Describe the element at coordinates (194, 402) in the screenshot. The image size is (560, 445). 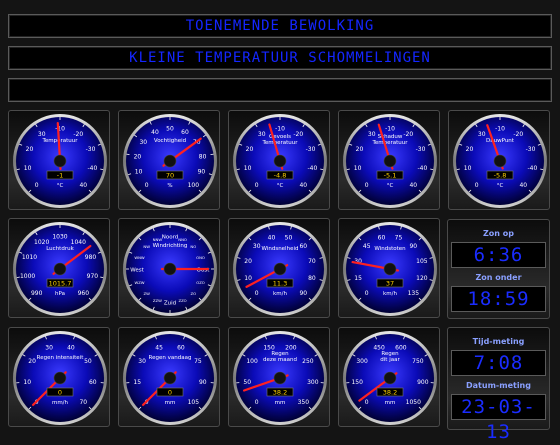
I see `gauge-tick-label: 105` at that location.